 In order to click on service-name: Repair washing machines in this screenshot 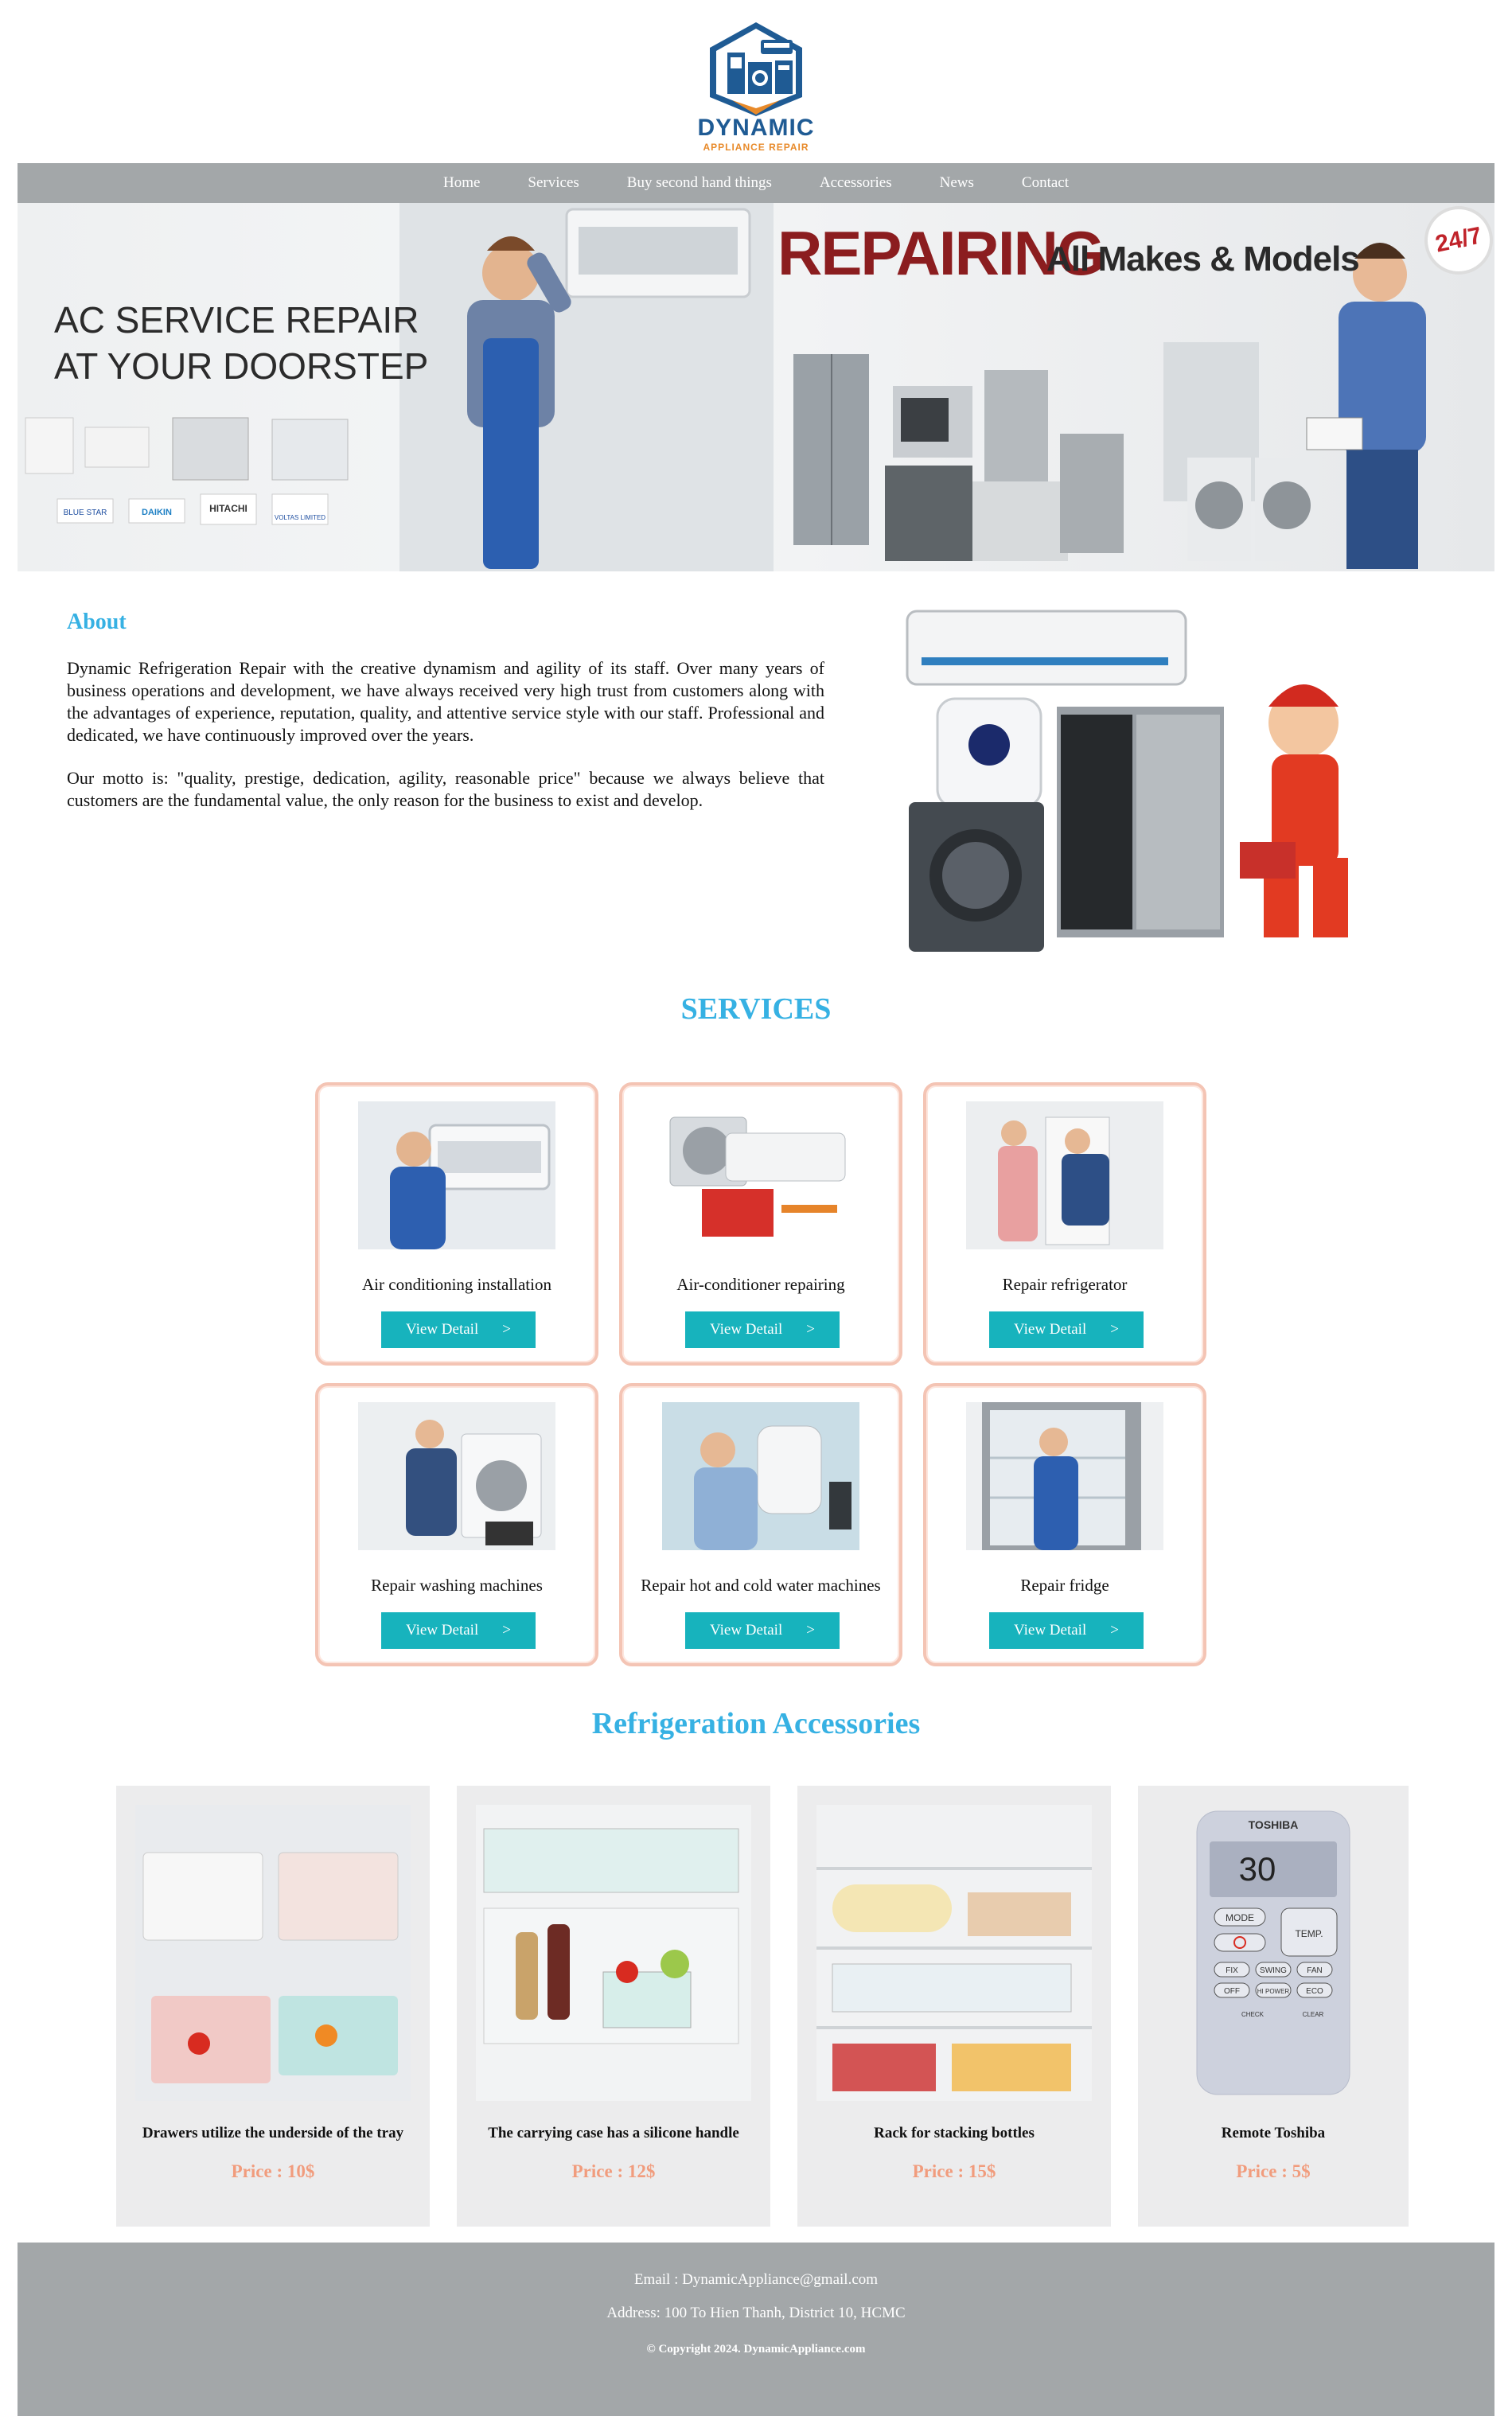, I will do `click(457, 1585)`.